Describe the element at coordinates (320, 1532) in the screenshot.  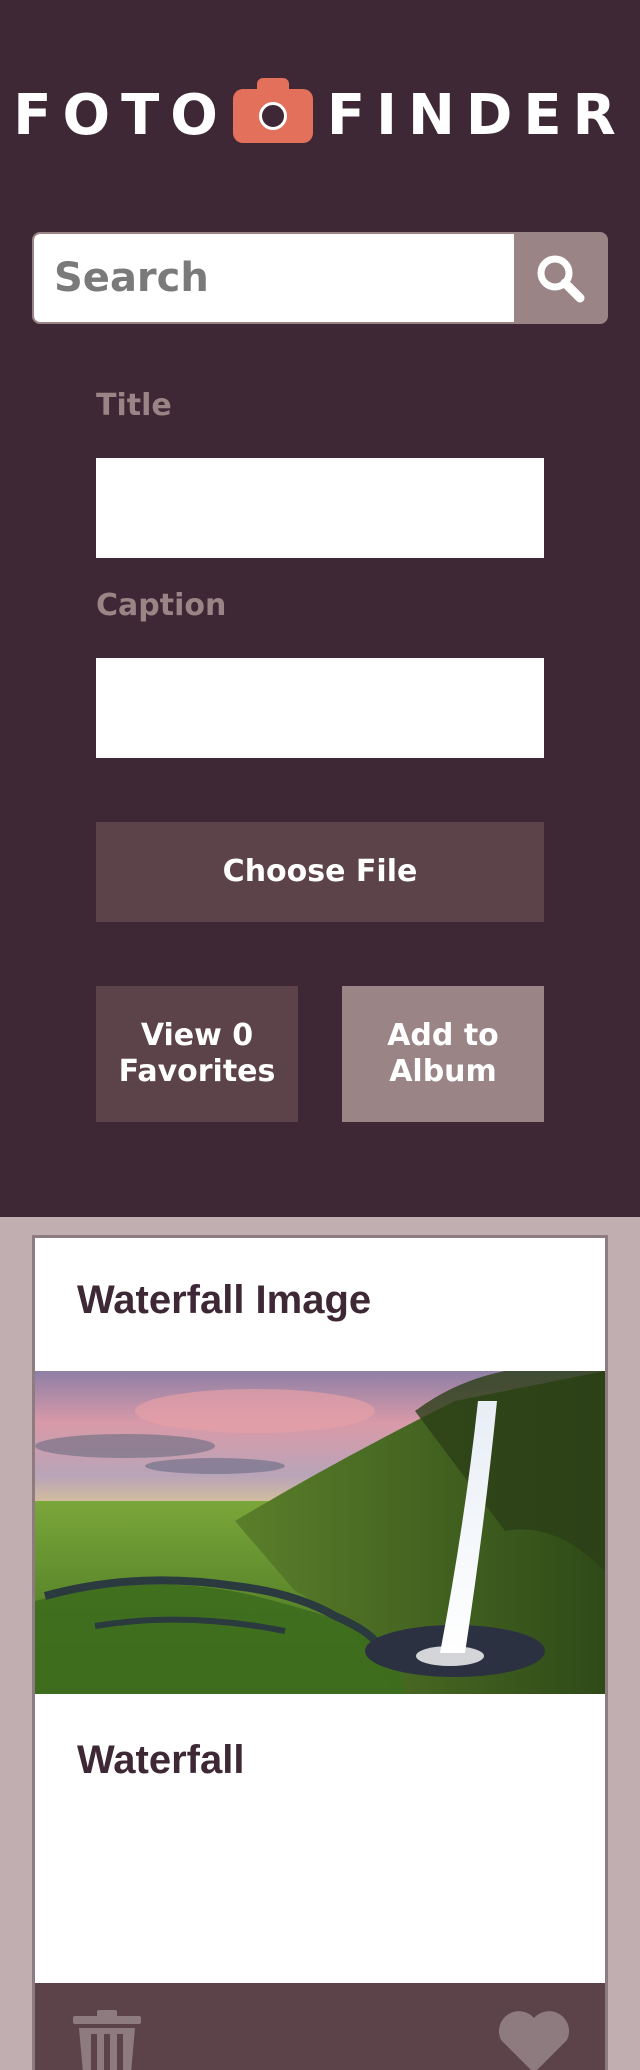
I see `waterfall-image` at that location.